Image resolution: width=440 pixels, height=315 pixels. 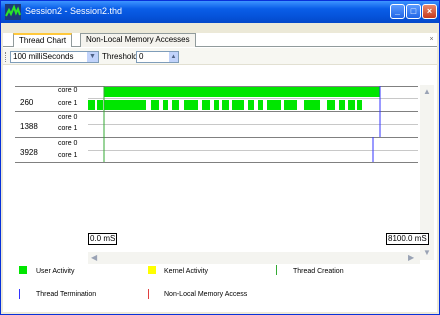 I want to click on legend-thread-termination: Thread Termination, so click(x=66, y=294).